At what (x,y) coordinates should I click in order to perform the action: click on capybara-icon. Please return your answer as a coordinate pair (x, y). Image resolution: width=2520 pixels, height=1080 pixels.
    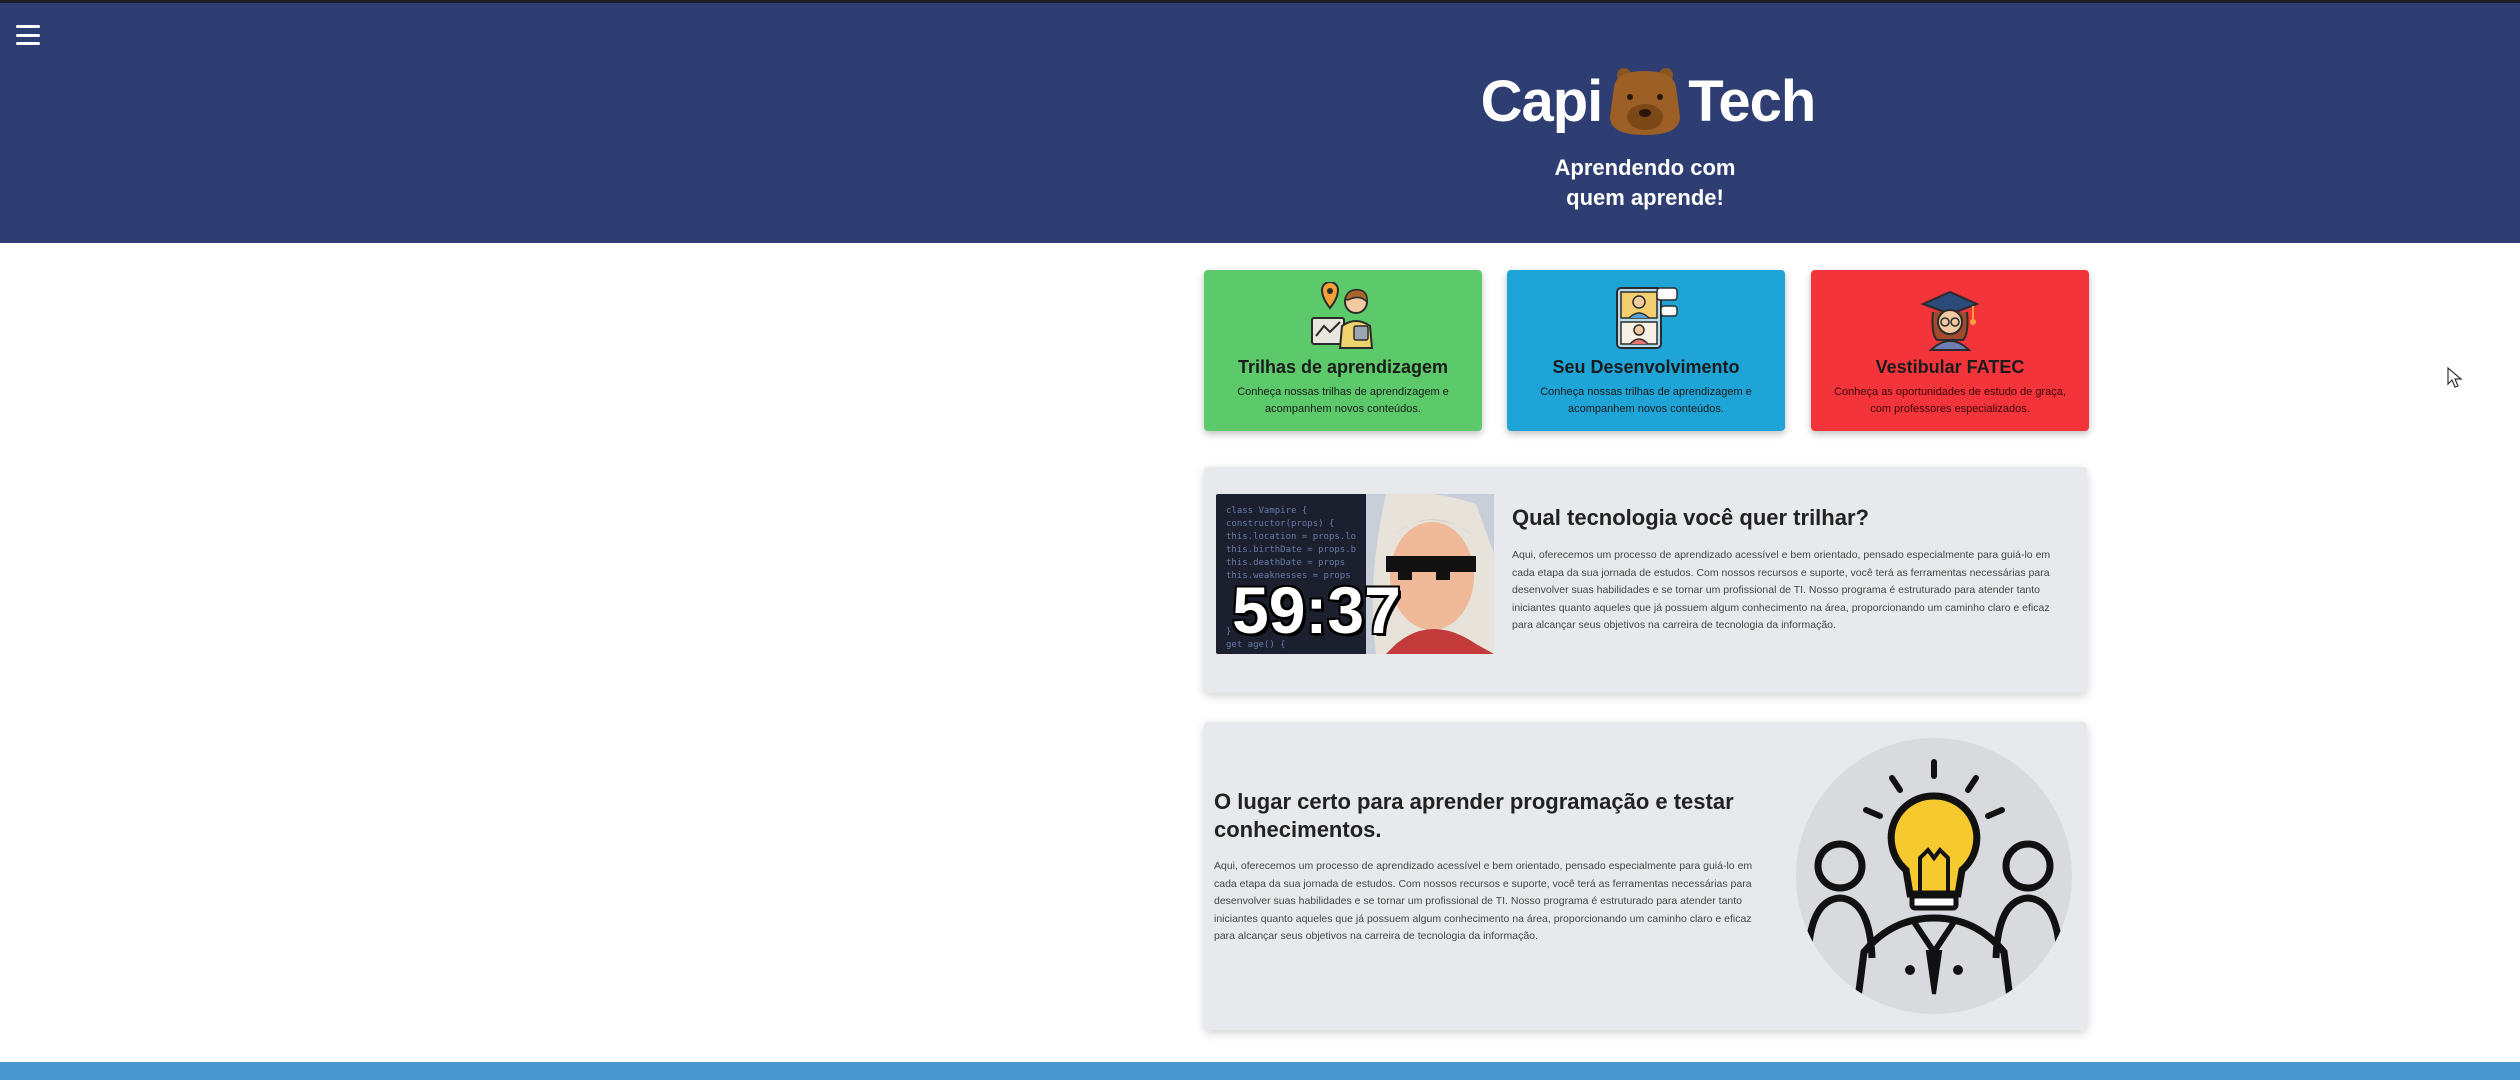
    Looking at the image, I should click on (1645, 101).